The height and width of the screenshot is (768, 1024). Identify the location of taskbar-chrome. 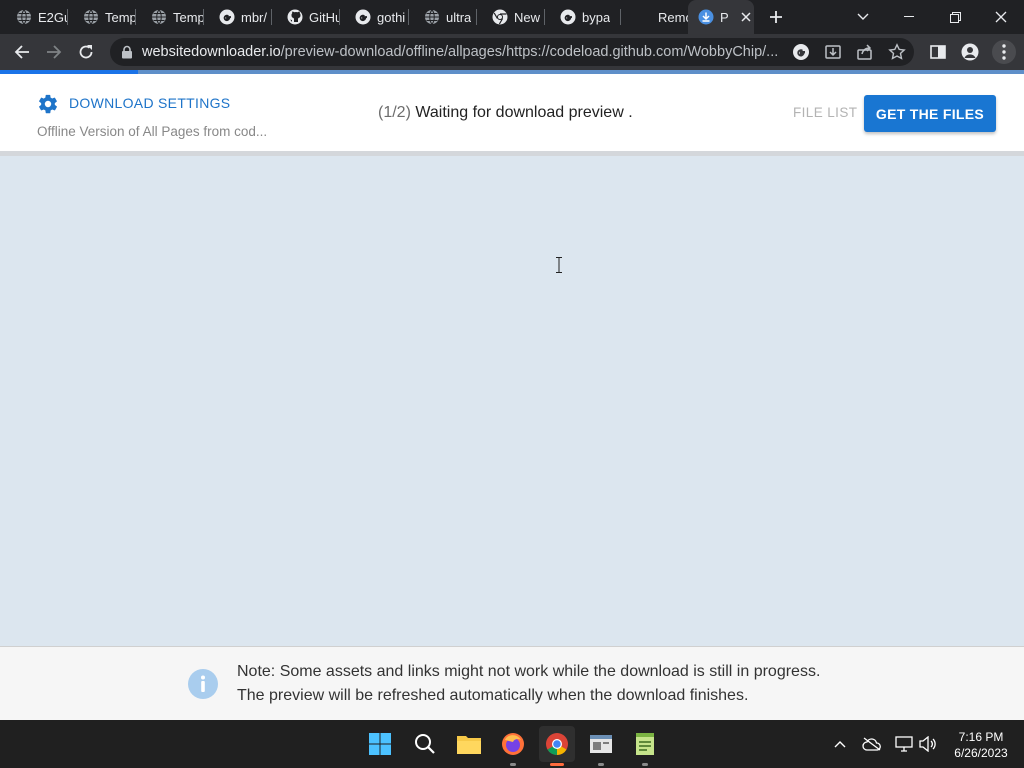
(557, 746).